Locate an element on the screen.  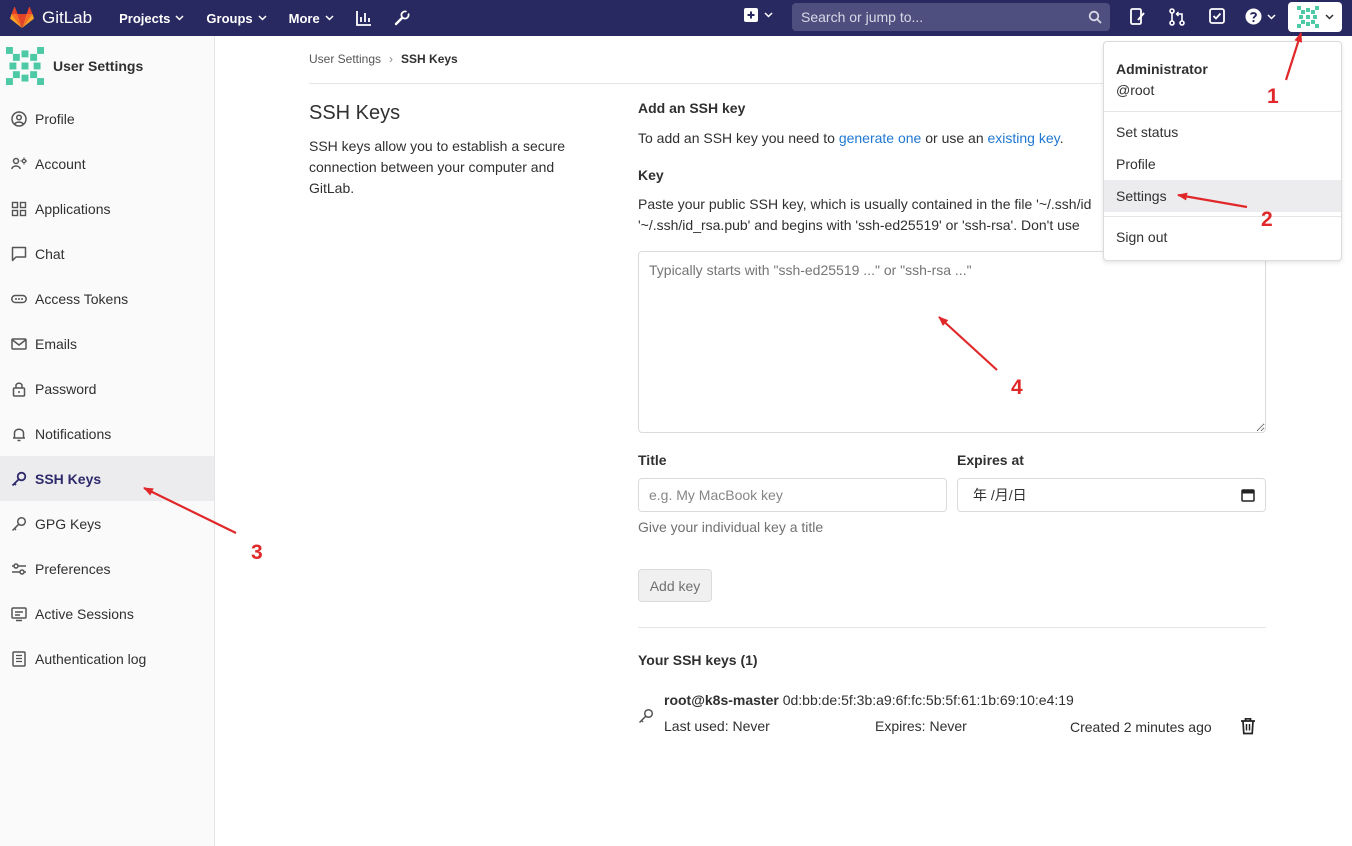
activity-chart-icon is located at coordinates (363, 18).